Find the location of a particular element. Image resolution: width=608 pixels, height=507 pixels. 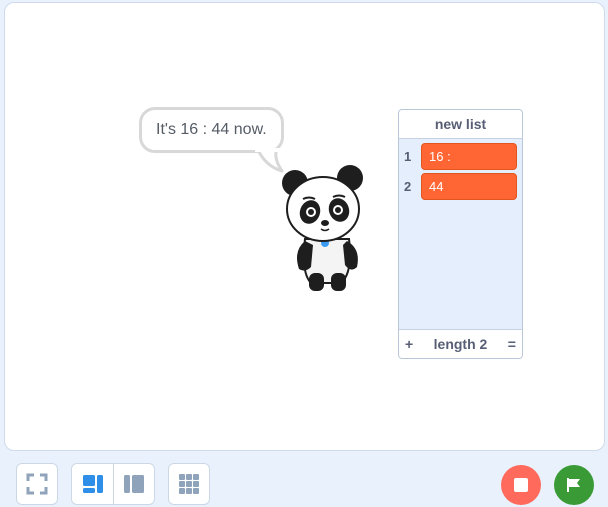

list-title: new list is located at coordinates (460, 124).